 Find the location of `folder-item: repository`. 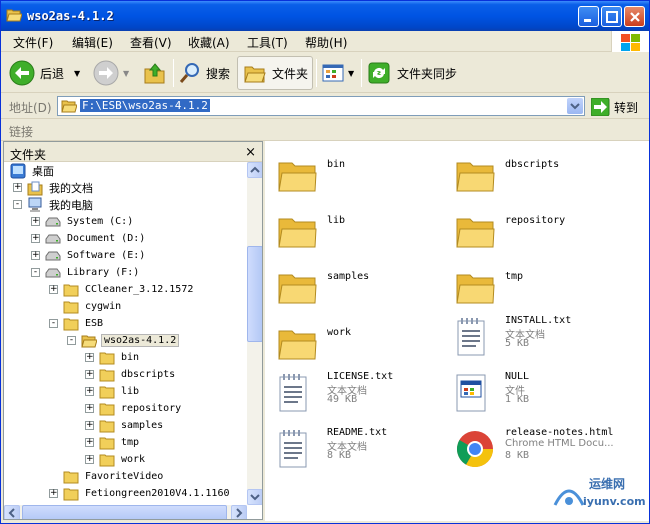

folder-item: repository is located at coordinates (537, 228).